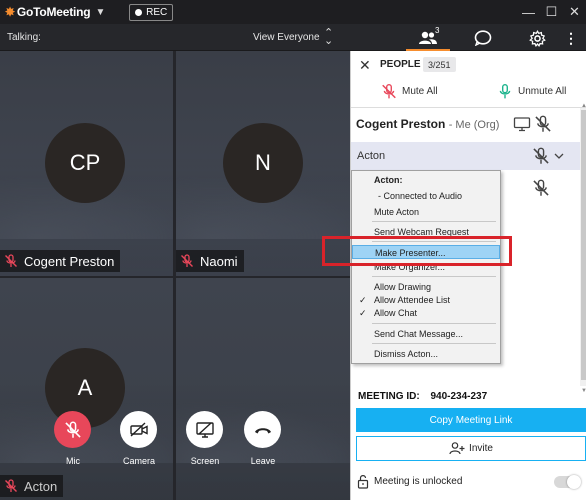 This screenshot has width=586, height=500. I want to click on phone-hangup-icon, so click(262, 430).